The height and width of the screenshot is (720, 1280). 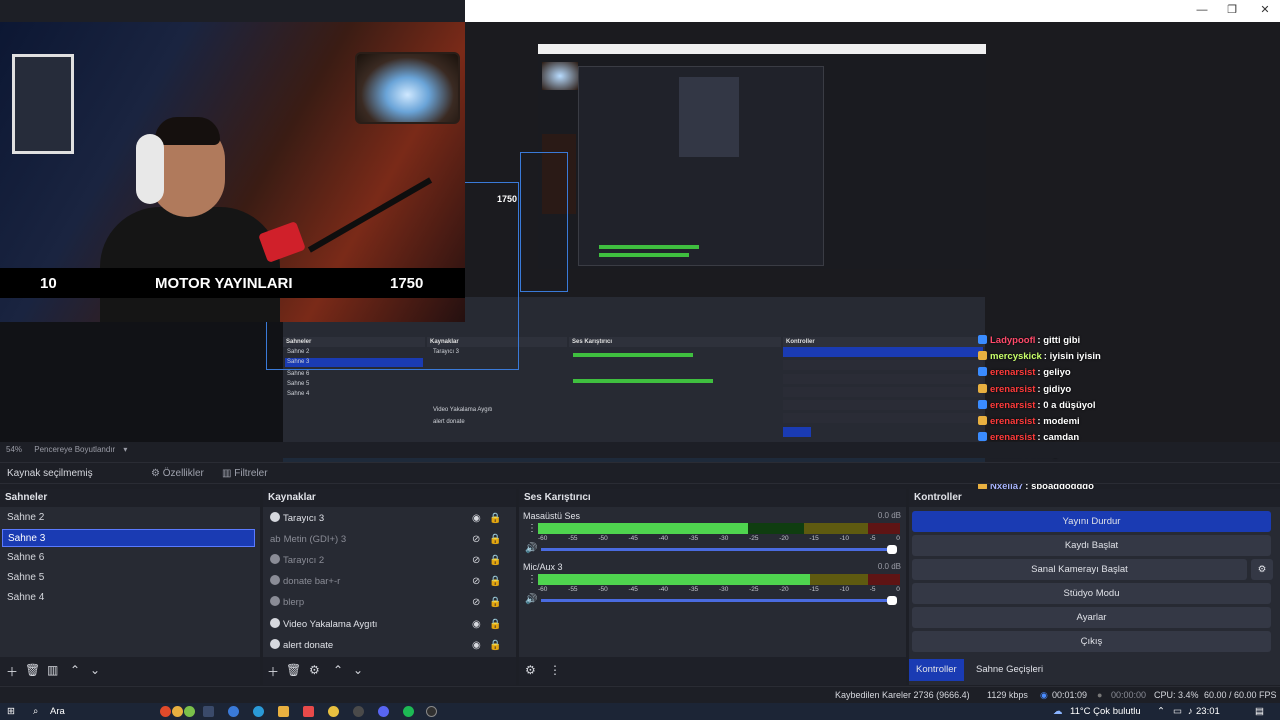 I want to click on tray-chevron-icon: ⌃, so click(x=1161, y=711).